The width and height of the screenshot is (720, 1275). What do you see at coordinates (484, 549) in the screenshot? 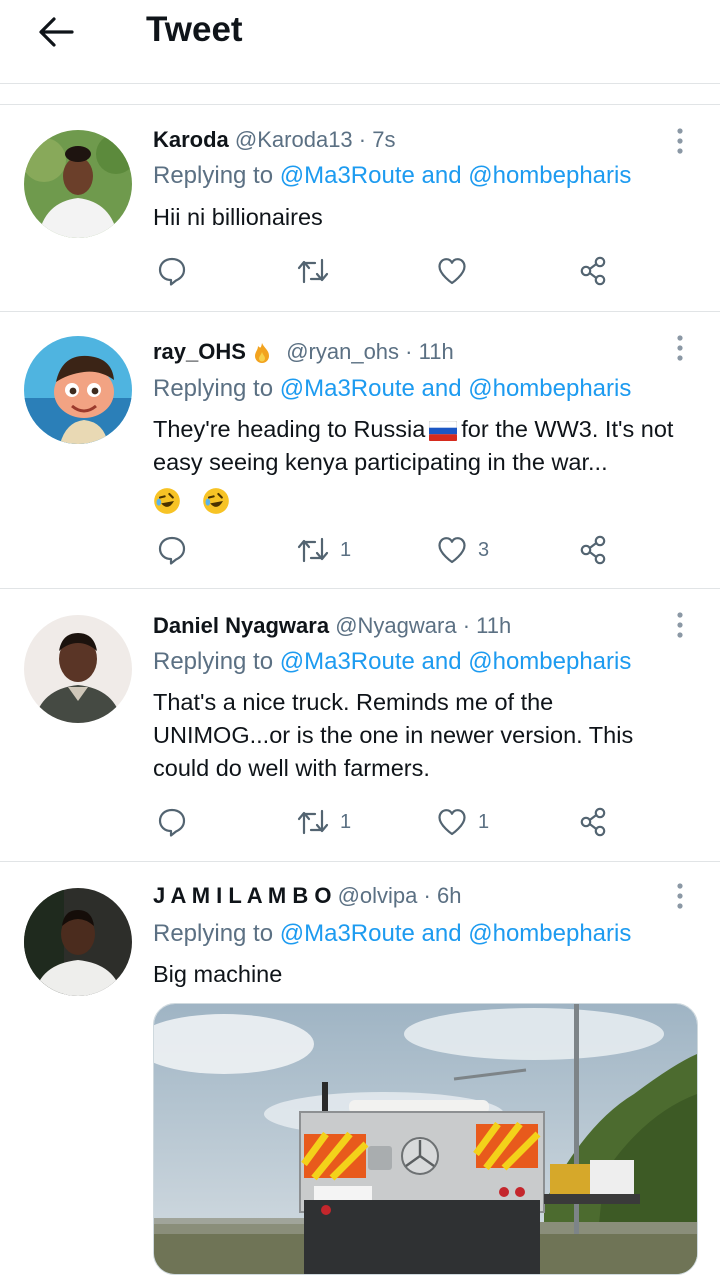
I see `like-count: 3` at bounding box center [484, 549].